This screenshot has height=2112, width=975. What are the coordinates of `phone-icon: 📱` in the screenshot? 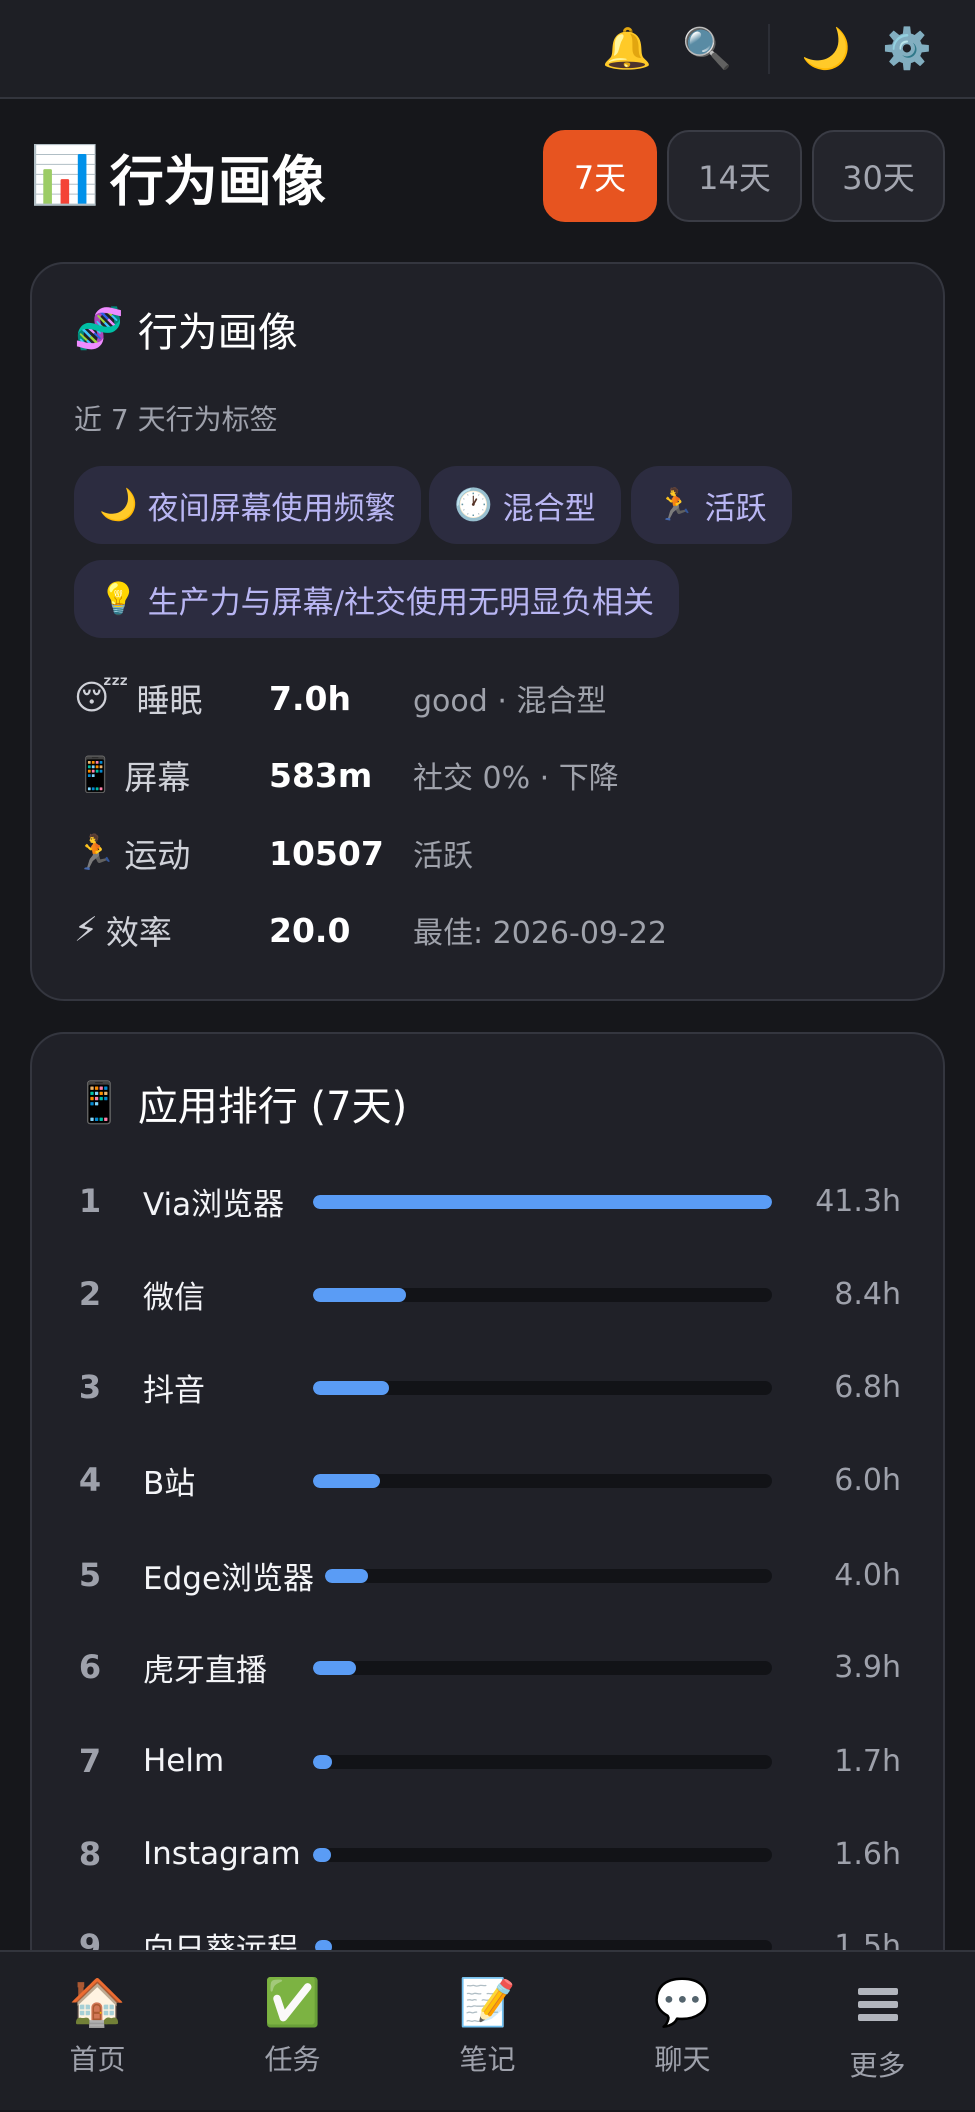 It's located at (95, 775).